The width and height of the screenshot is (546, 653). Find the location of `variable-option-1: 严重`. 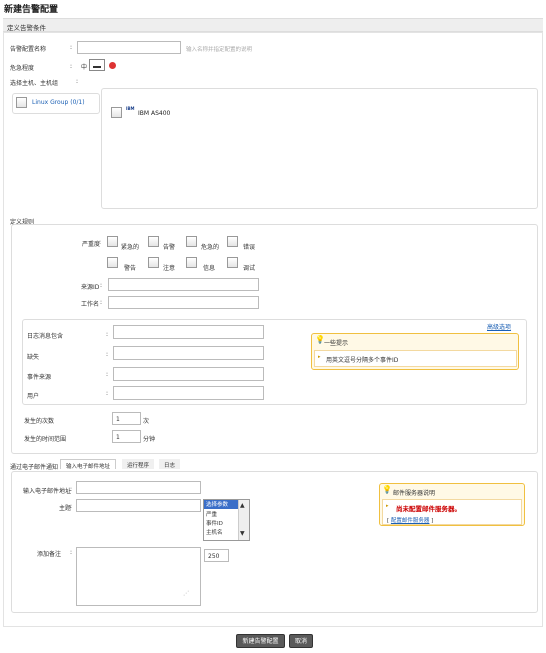

variable-option-1: 严重 is located at coordinates (211, 514).